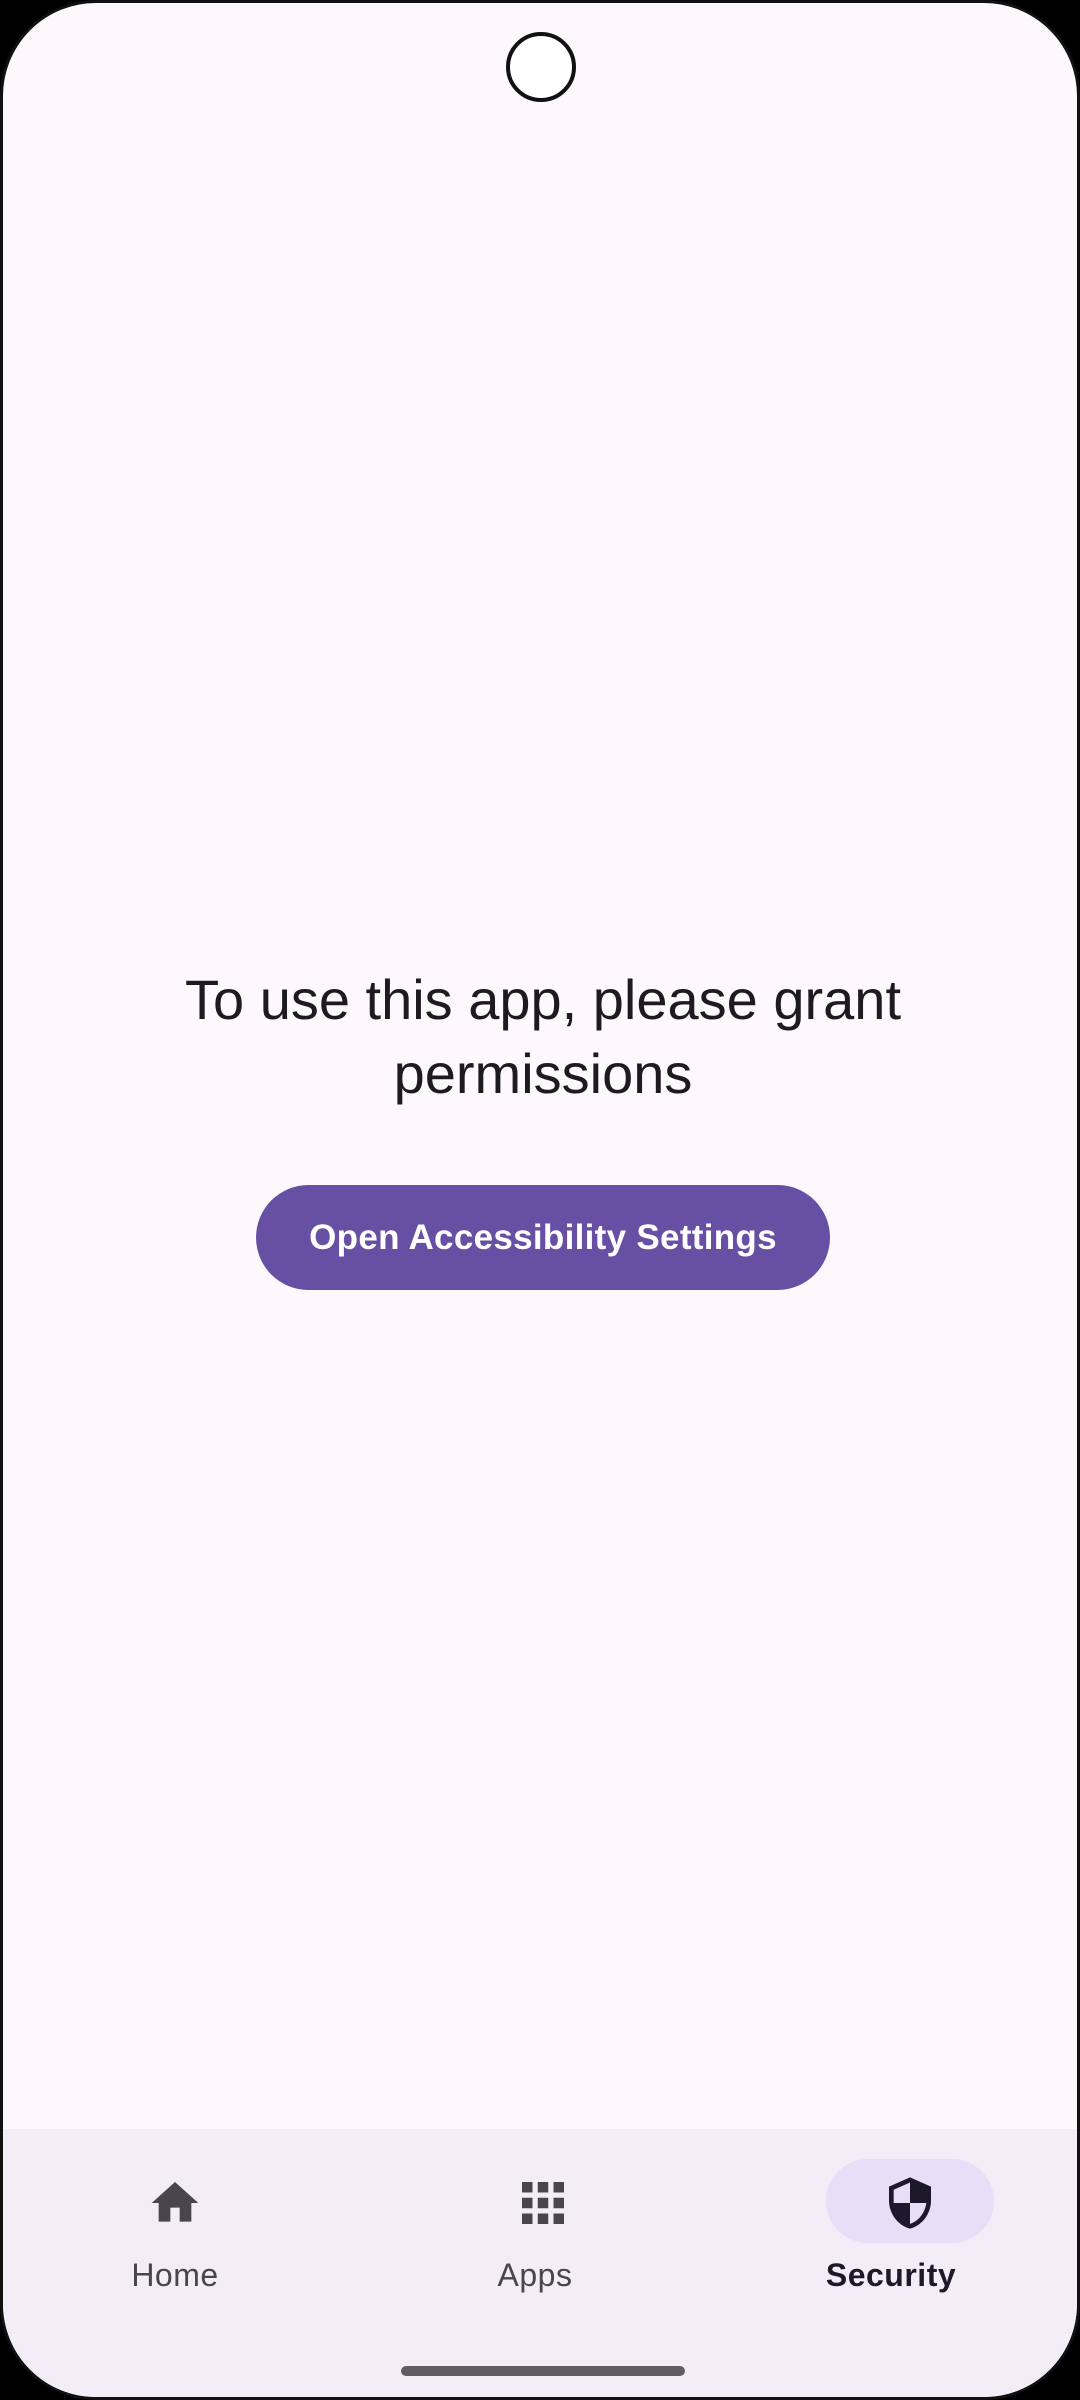 The image size is (1080, 2400). I want to click on home-icon, so click(175, 2202).